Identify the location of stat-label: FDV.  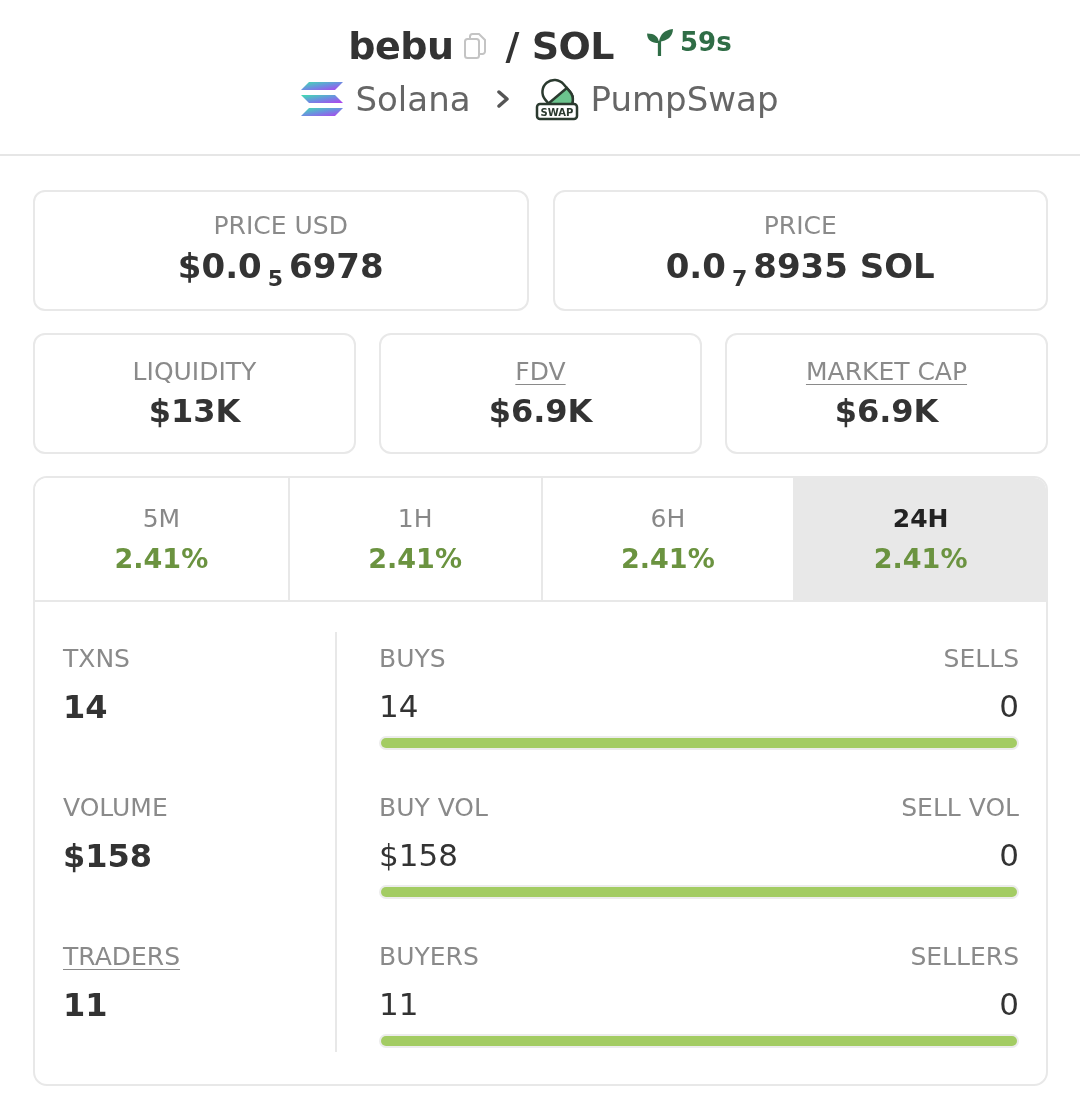
(540, 371).